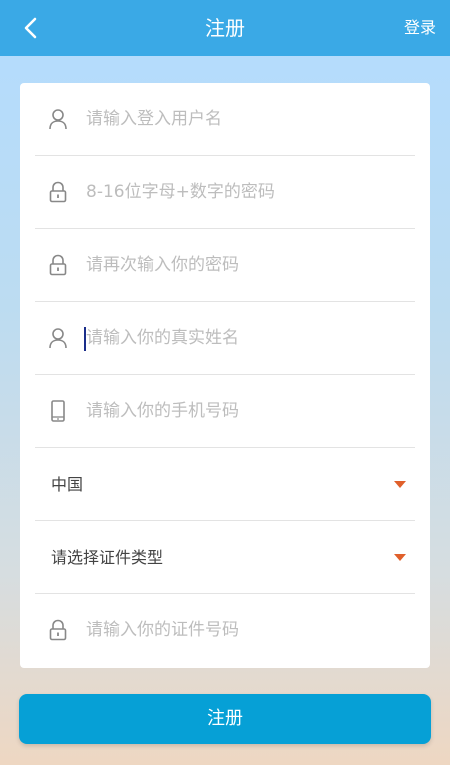 The width and height of the screenshot is (450, 765). Describe the element at coordinates (225, 119) in the screenshot. I see `username-field: 请输入登入用户名` at that location.